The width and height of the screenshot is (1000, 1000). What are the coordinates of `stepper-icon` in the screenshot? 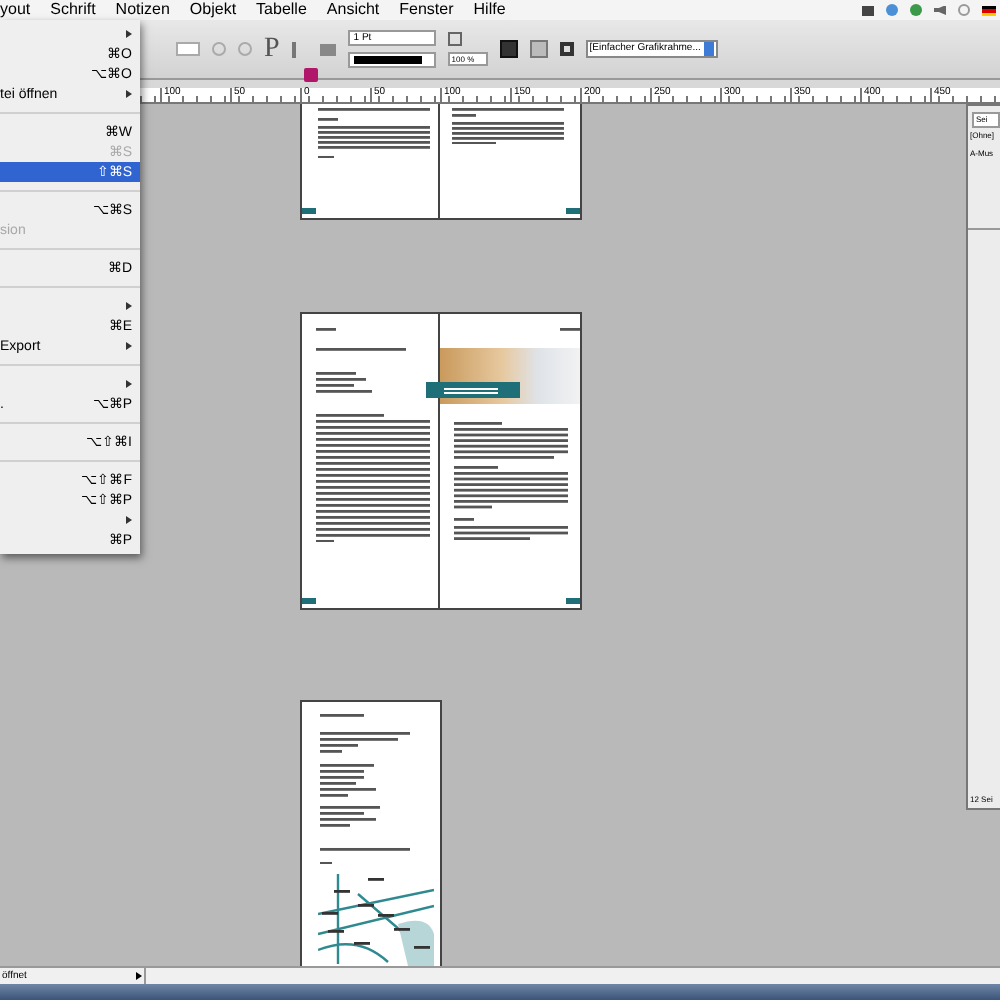 It's located at (709, 49).